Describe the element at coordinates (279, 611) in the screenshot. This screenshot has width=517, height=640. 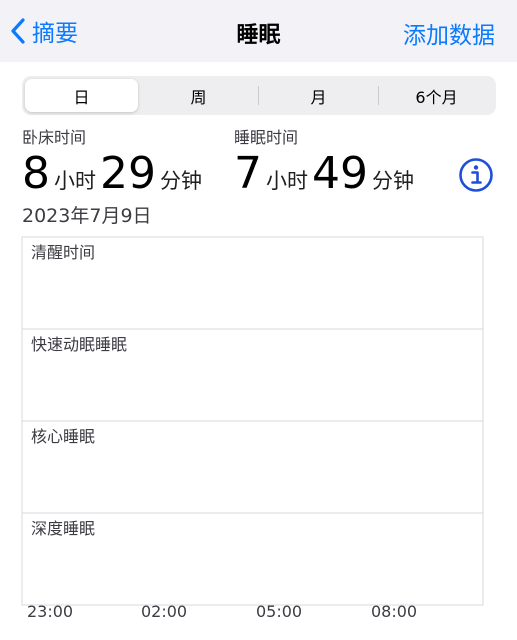
I see `x-tick-label: 05:00` at that location.